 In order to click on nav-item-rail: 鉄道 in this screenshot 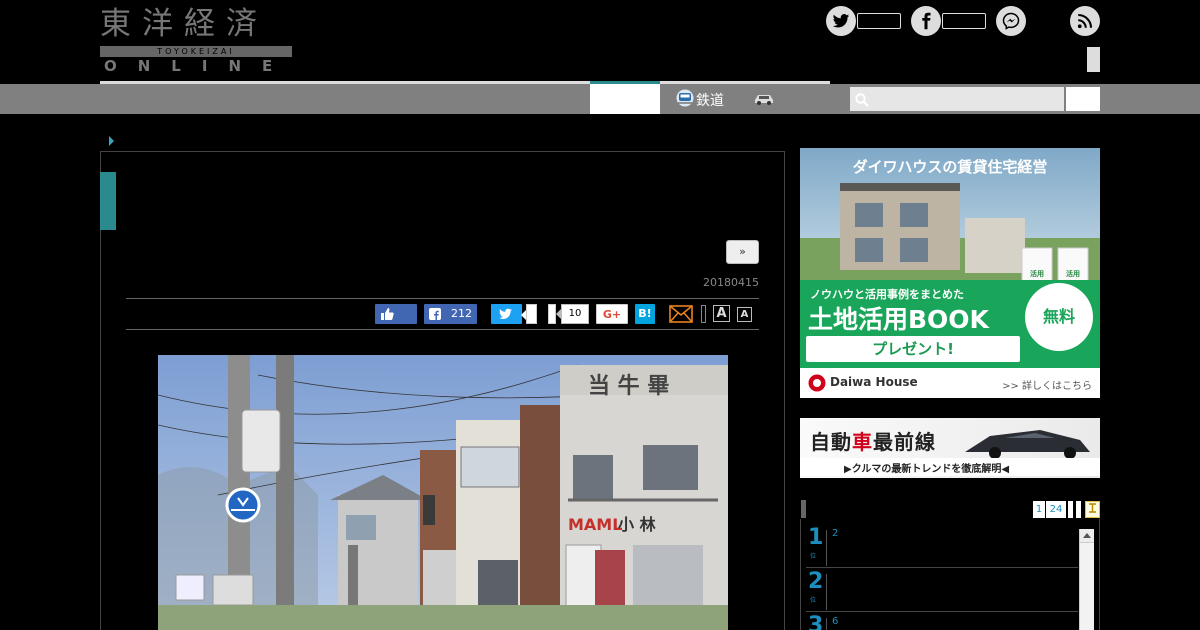, I will do `click(700, 100)`.